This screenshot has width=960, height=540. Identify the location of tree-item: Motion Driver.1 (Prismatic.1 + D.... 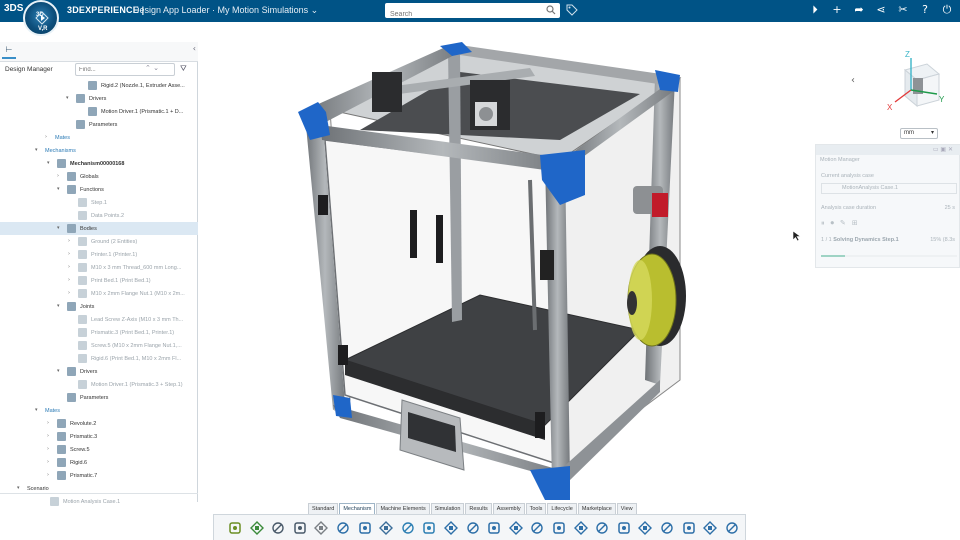
(99, 111).